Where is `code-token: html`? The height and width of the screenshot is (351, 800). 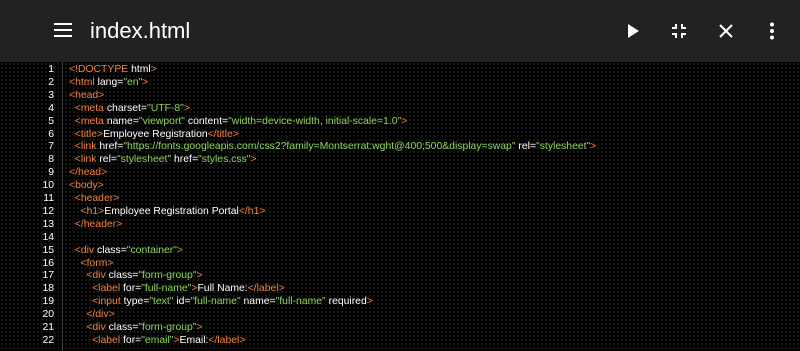 code-token: html is located at coordinates (139, 69).